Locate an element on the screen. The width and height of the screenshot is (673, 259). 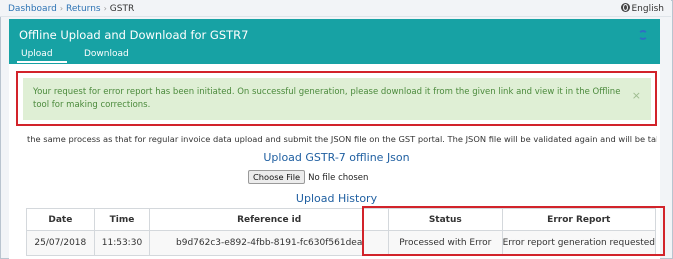
page-title: Offline Upload and Download for GSTR7 is located at coordinates (134, 35).